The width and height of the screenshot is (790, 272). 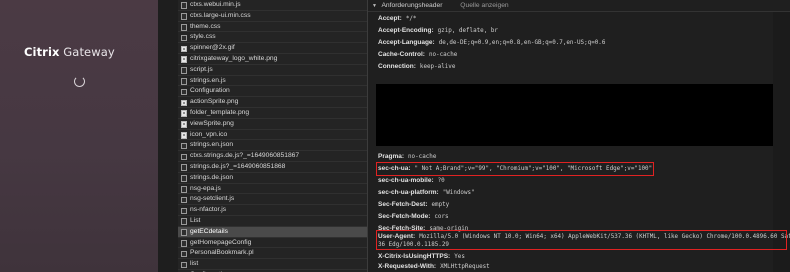 I want to click on header-name: Accept:, so click(x=390, y=18).